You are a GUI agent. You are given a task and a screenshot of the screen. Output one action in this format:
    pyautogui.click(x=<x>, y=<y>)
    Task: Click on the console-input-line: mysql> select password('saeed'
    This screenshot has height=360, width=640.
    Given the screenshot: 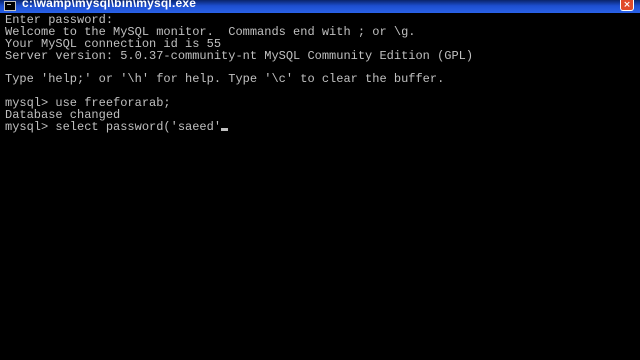 What is the action you would take?
    pyautogui.click(x=322, y=127)
    